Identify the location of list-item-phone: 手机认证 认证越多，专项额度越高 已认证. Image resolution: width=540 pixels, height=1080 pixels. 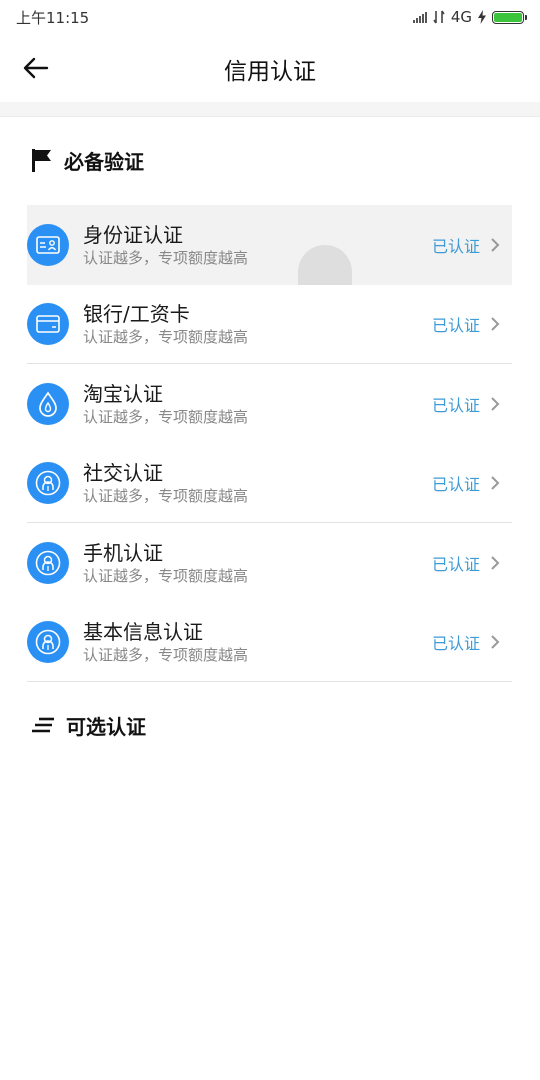
(269, 563).